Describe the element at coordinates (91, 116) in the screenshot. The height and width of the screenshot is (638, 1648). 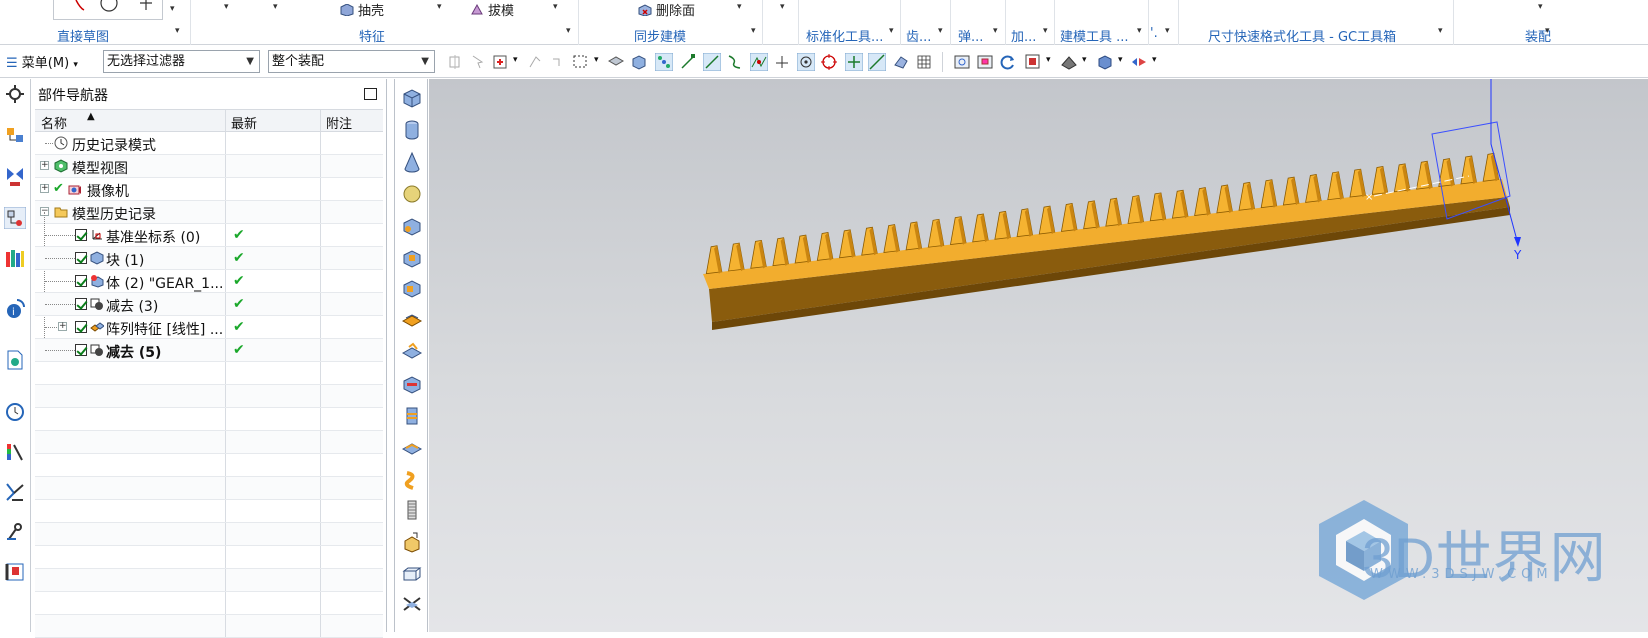
I see `sort-ascending-icon: ▲` at that location.